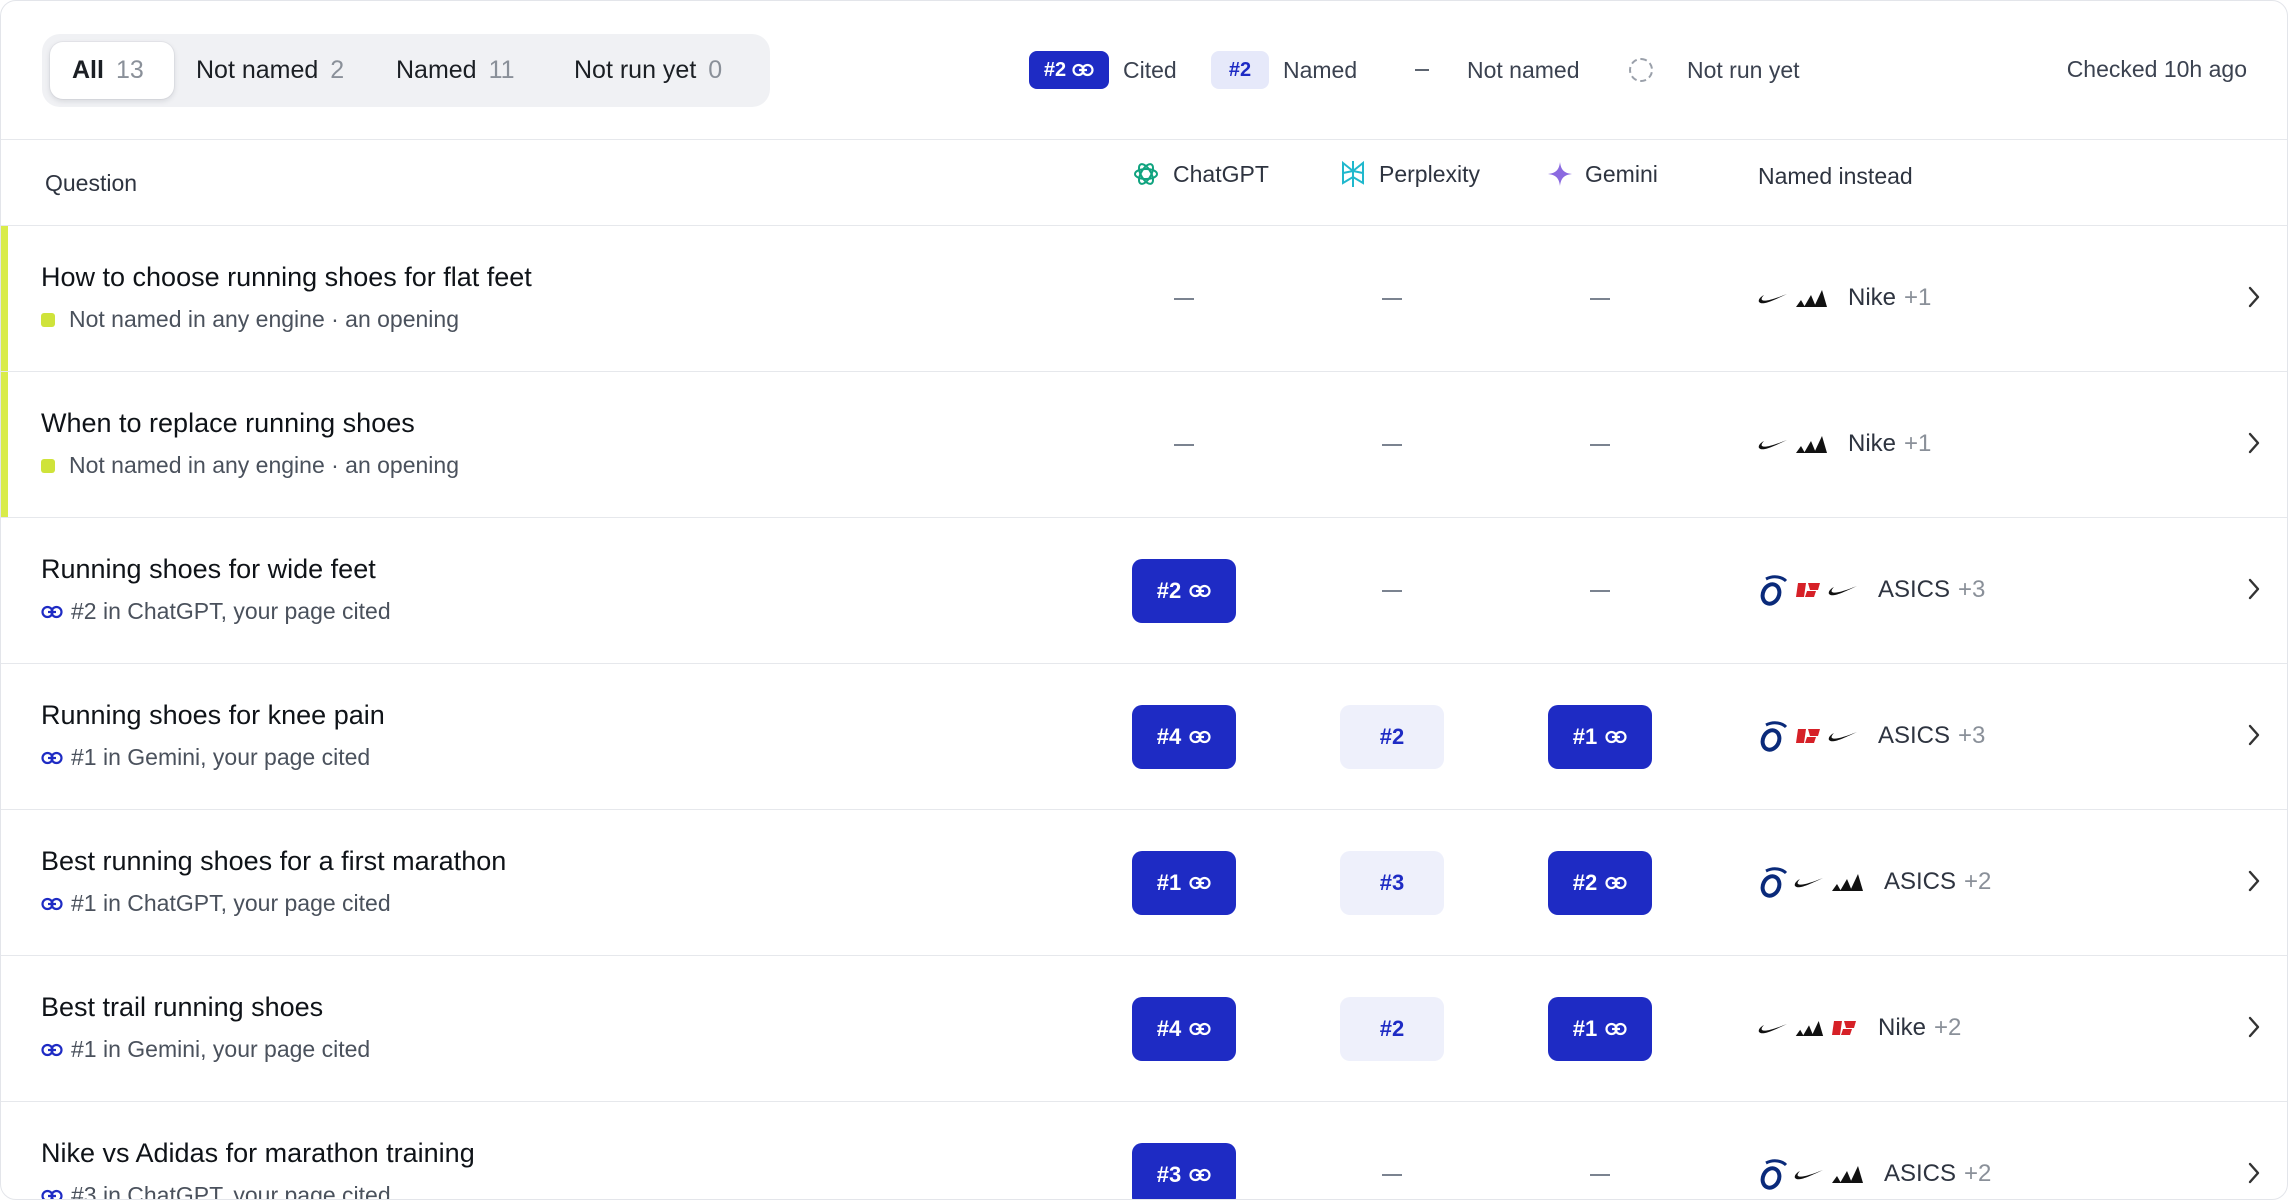 This screenshot has height=1200, width=2288. I want to click on perplexity-cell: #3, so click(1392, 883).